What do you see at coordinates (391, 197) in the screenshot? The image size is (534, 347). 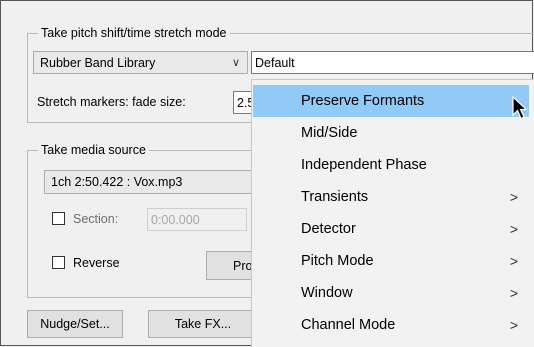 I see `menu-item-transients: Transients >` at bounding box center [391, 197].